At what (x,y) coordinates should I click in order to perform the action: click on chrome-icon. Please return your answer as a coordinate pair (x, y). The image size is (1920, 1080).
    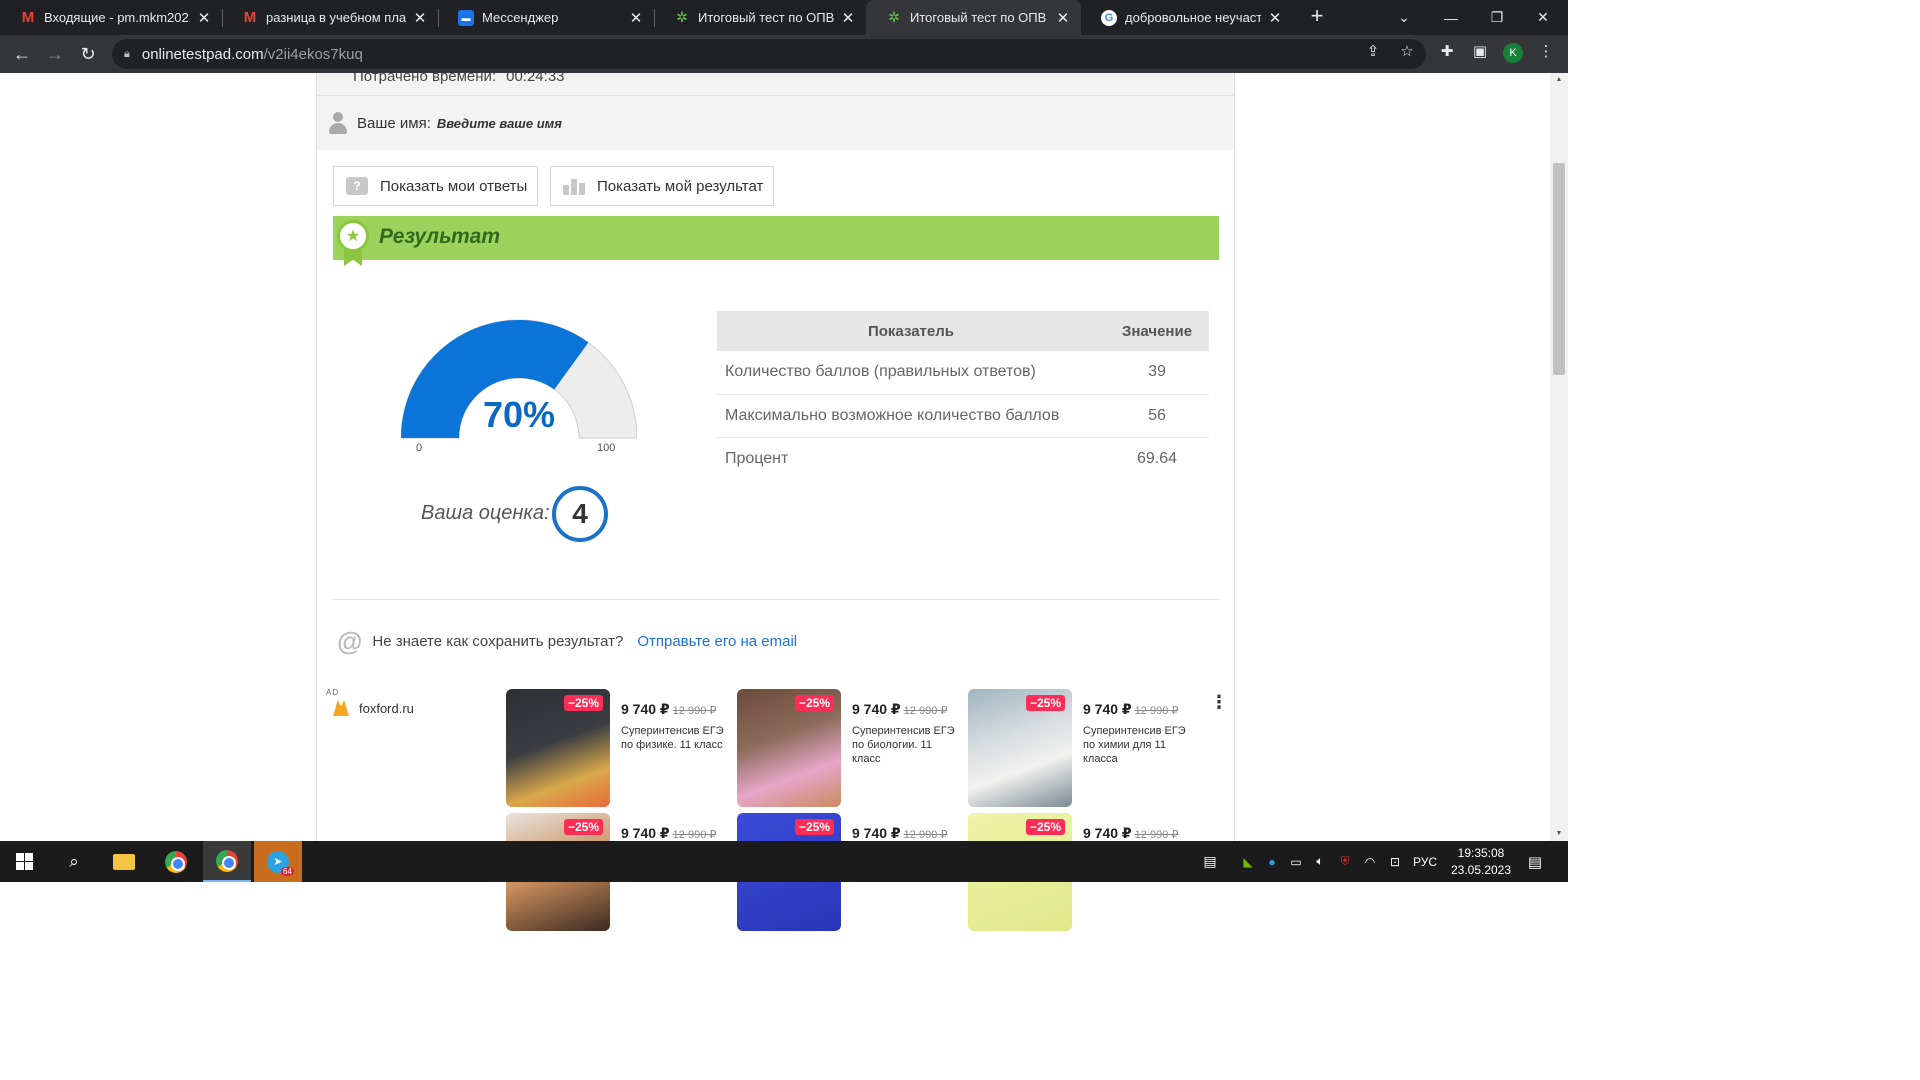
    Looking at the image, I should click on (227, 860).